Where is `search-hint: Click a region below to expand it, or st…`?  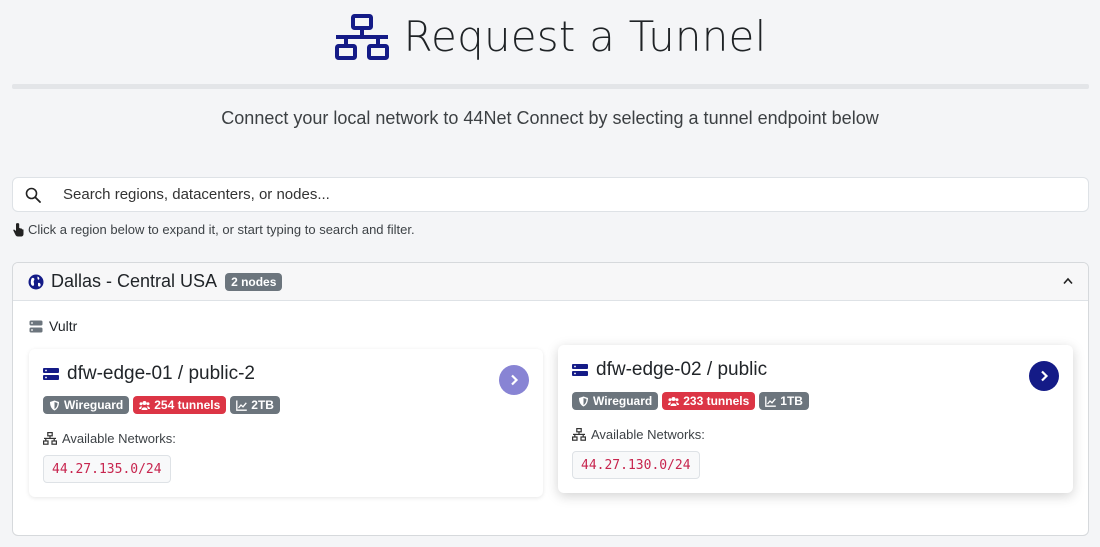
search-hint: Click a region below to expand it, or st… is located at coordinates (213, 229).